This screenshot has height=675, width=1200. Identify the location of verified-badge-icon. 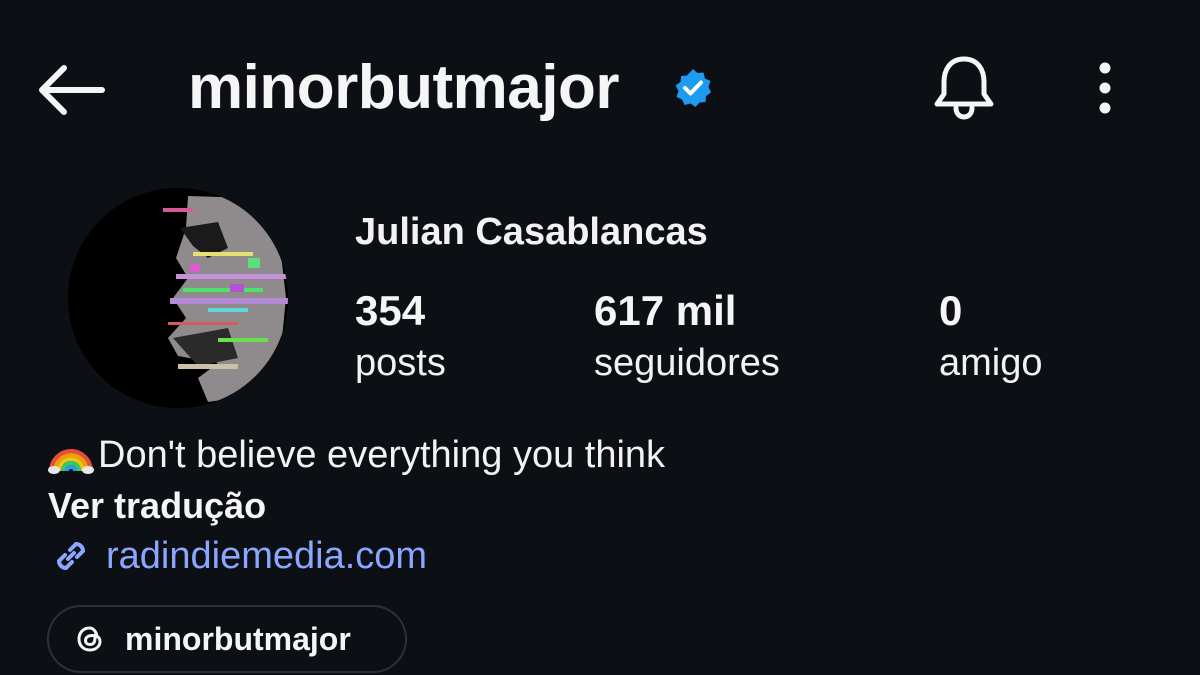
(693, 88).